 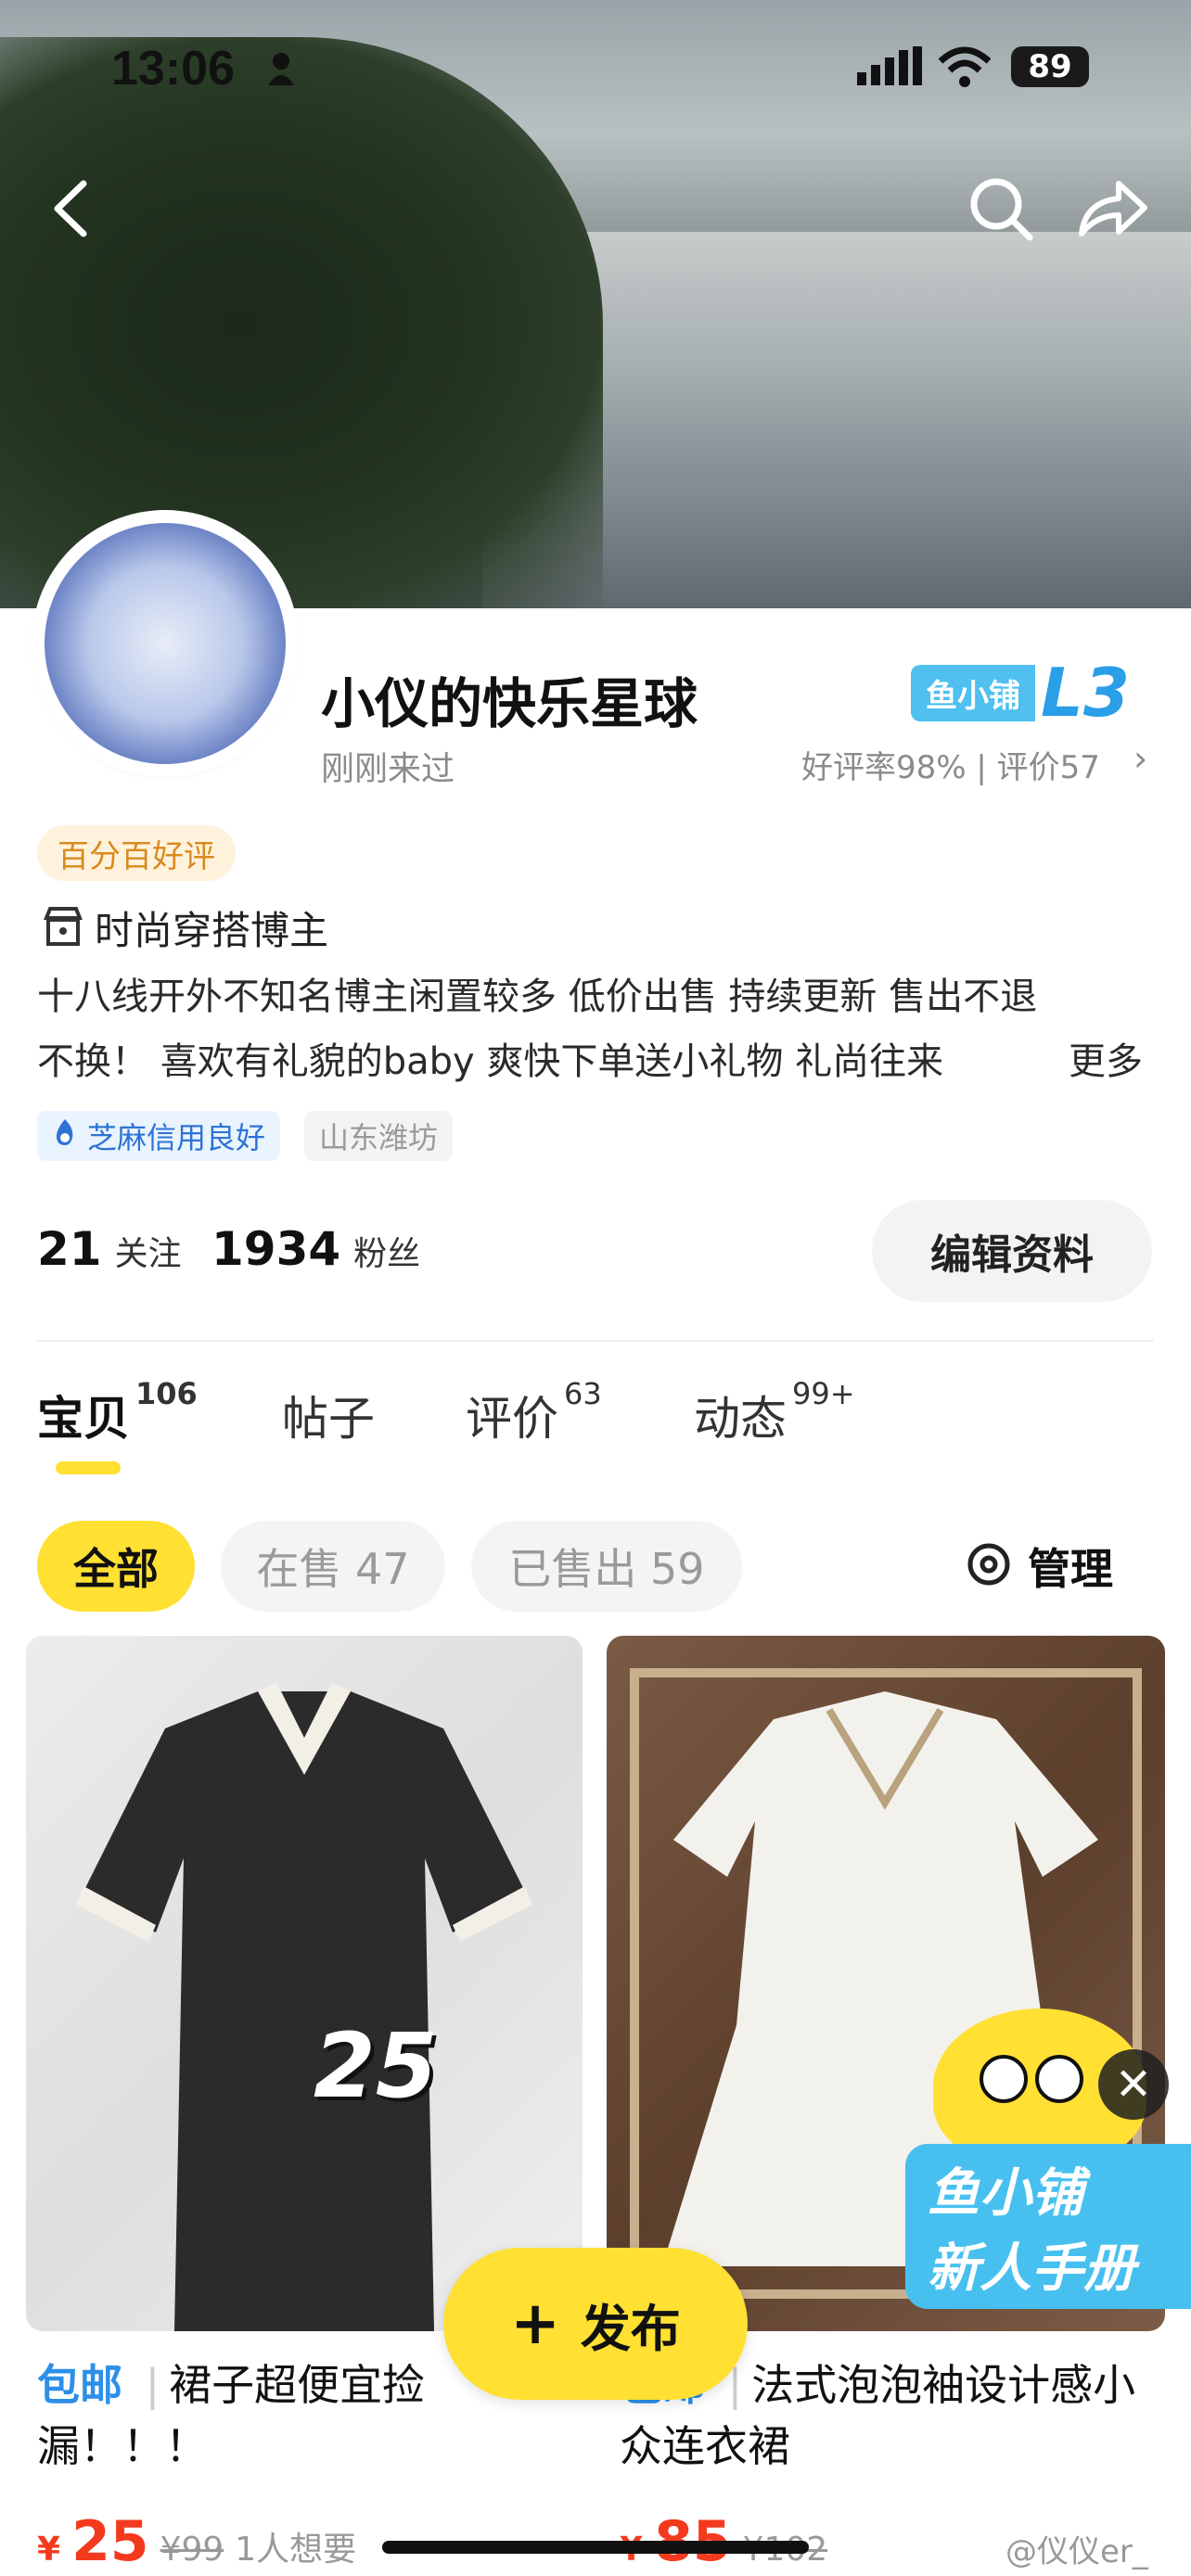 I want to click on bio-line-2: 不换！ 喜欢有礼貌的baby 爽快下单送小礼物 礼尚往来, so click(x=490, y=1062).